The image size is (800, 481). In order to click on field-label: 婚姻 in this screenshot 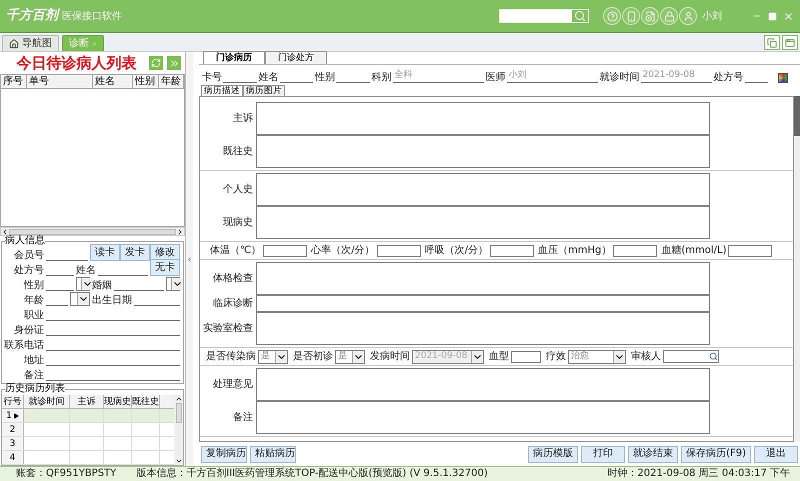, I will do `click(102, 286)`.